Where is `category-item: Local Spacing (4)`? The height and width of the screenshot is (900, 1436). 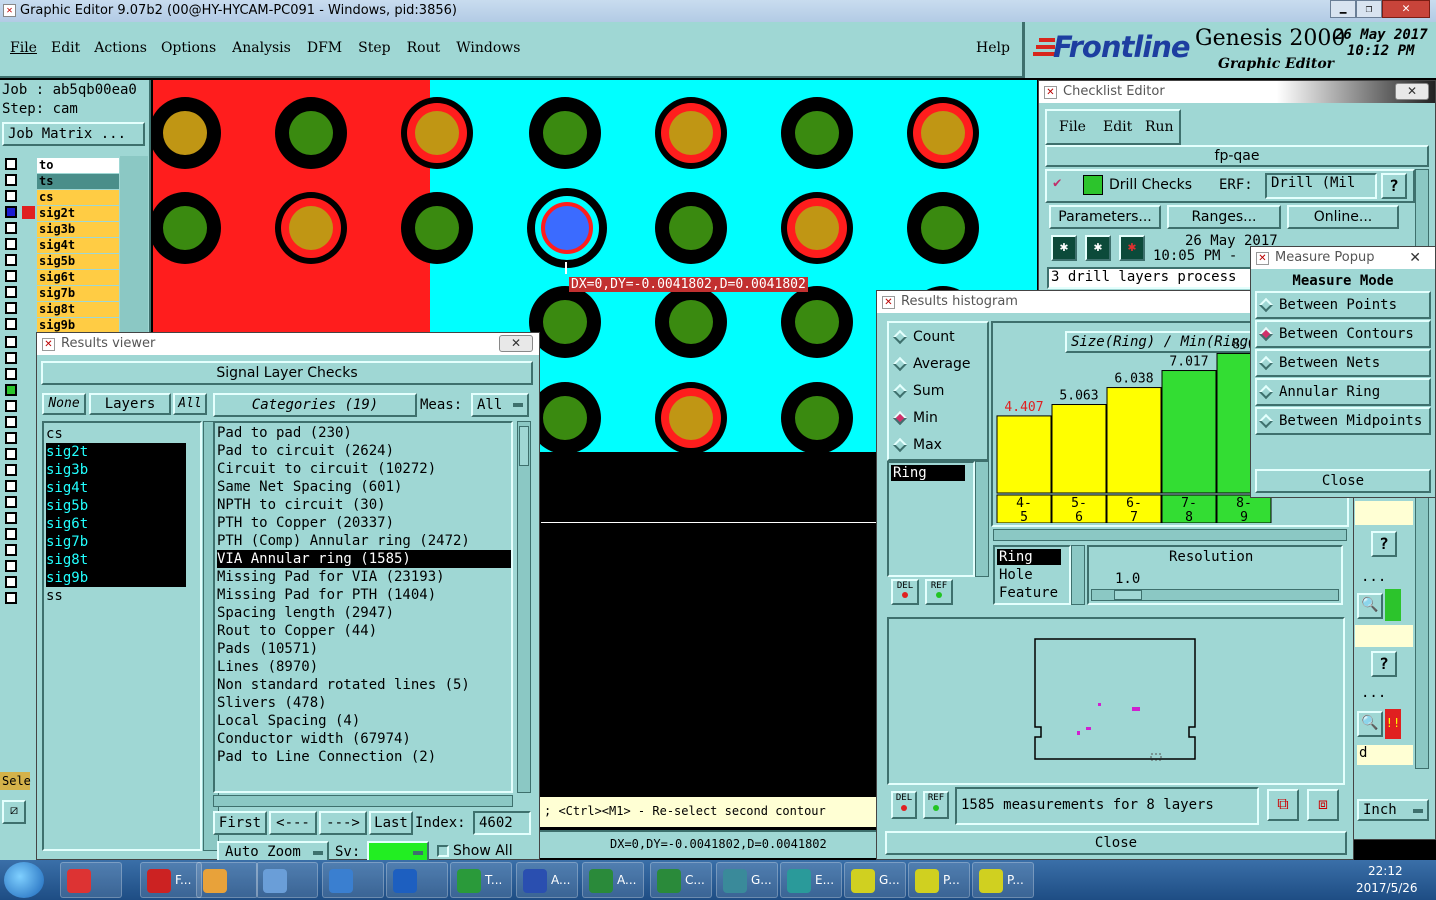
category-item: Local Spacing (4) is located at coordinates (364, 721).